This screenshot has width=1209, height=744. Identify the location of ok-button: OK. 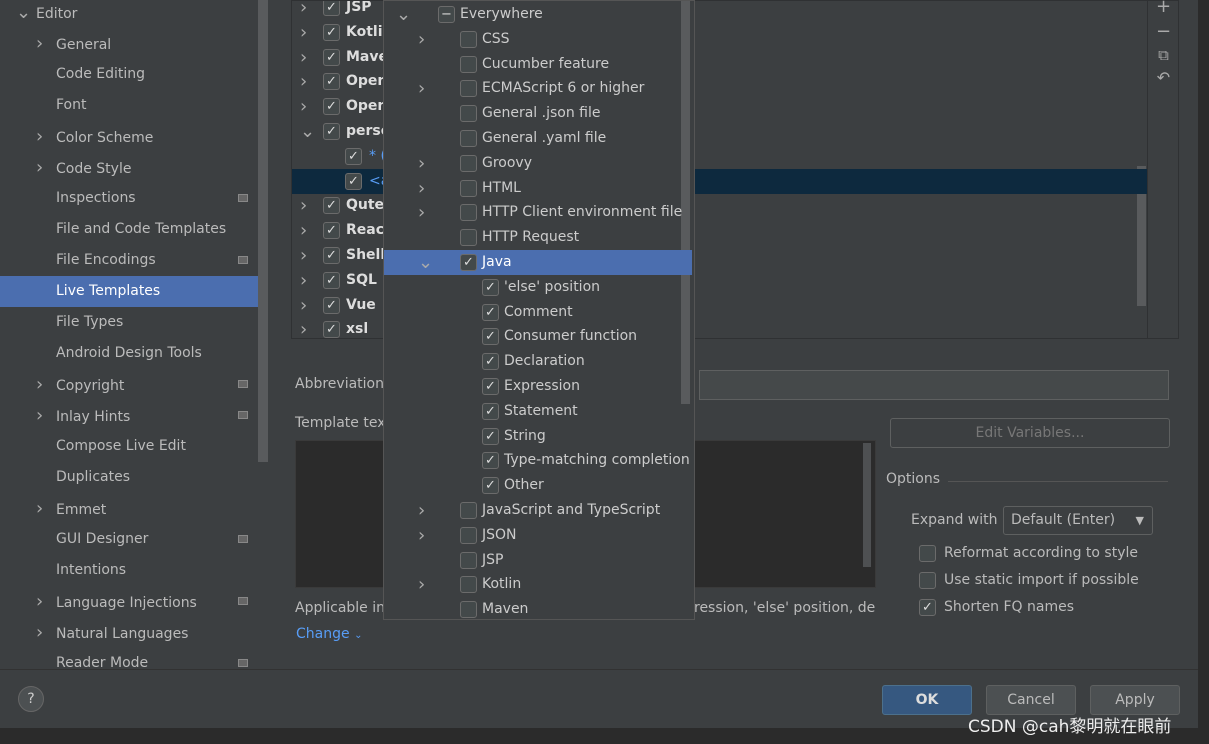
(927, 700).